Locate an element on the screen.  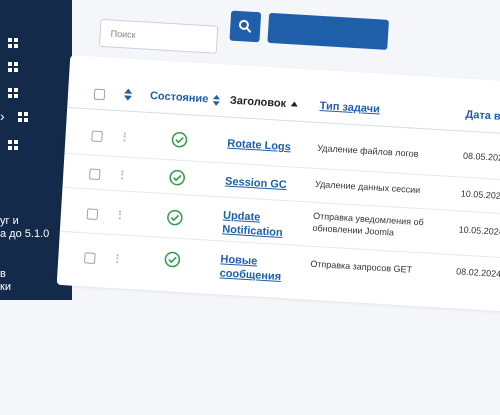
chevron-right-icon: › is located at coordinates (2, 116).